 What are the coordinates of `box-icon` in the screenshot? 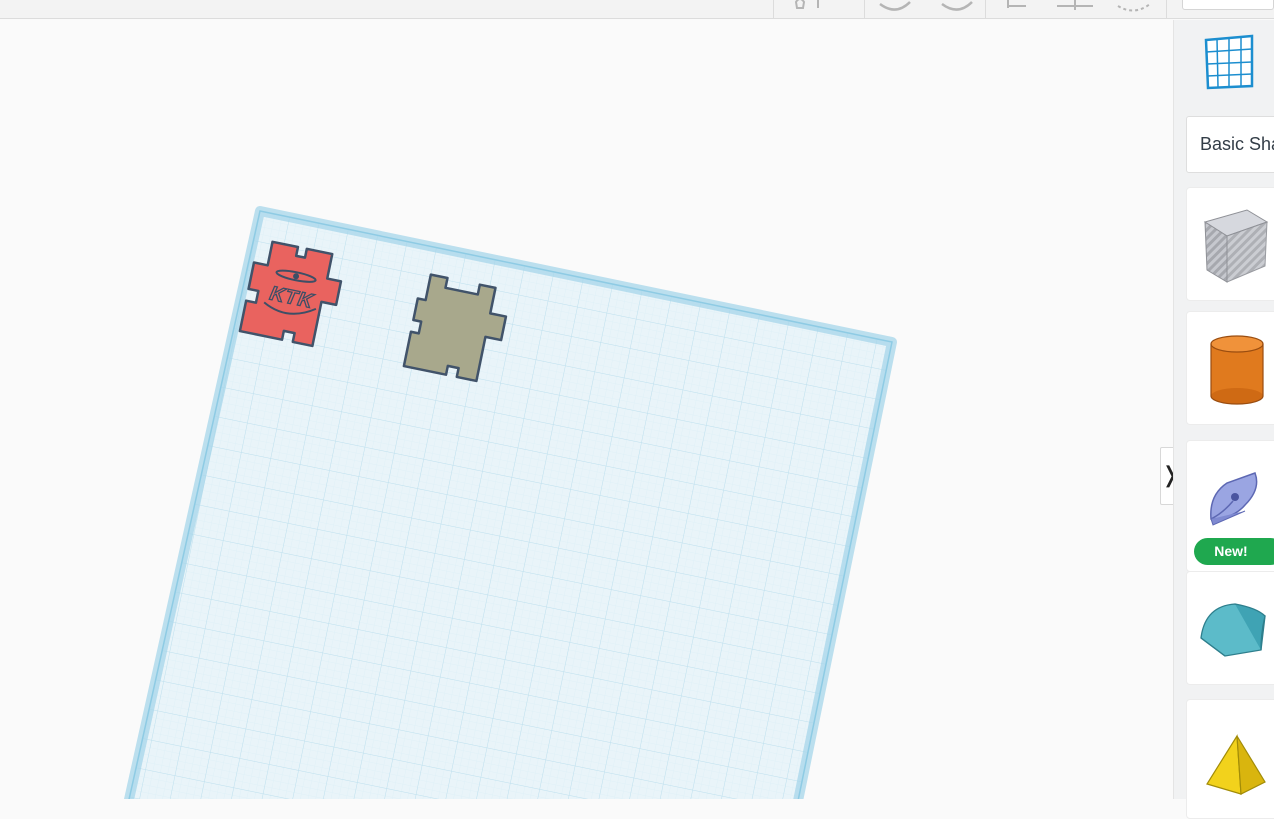 It's located at (1236, 246).